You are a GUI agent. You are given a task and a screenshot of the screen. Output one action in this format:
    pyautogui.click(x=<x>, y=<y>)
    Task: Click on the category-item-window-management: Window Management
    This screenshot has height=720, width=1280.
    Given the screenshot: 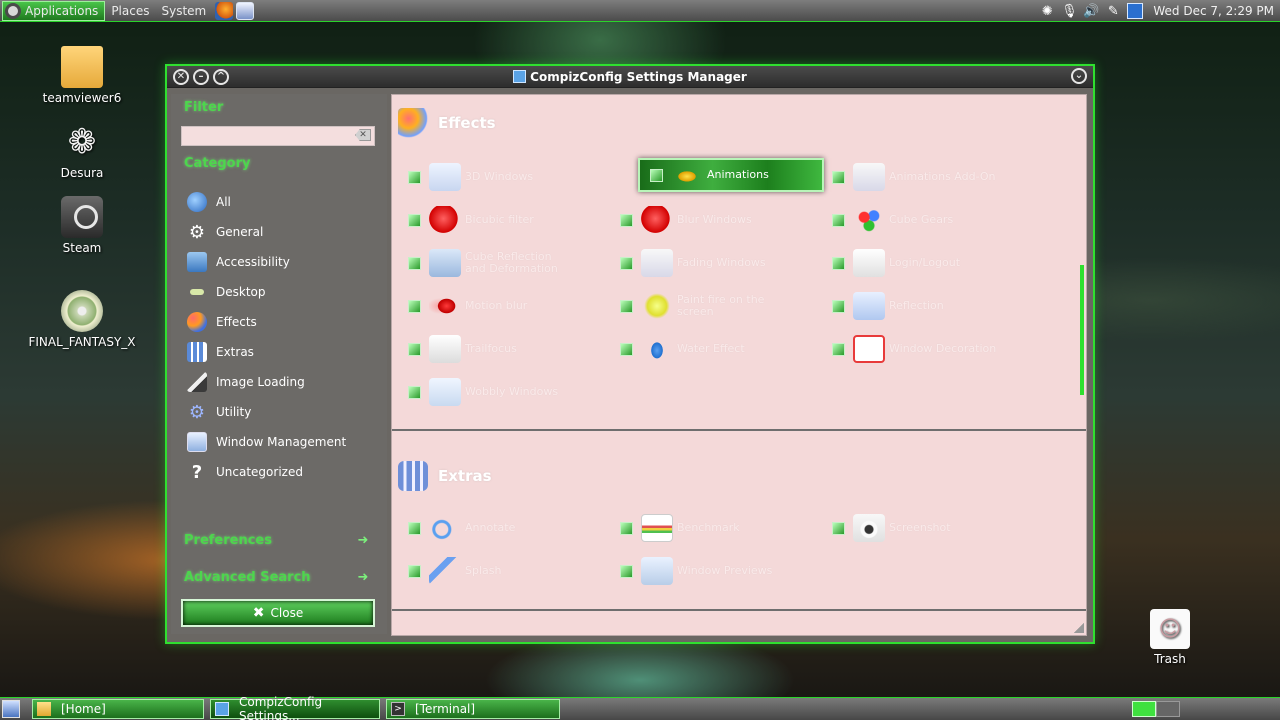 What is the action you would take?
    pyautogui.click(x=282, y=442)
    